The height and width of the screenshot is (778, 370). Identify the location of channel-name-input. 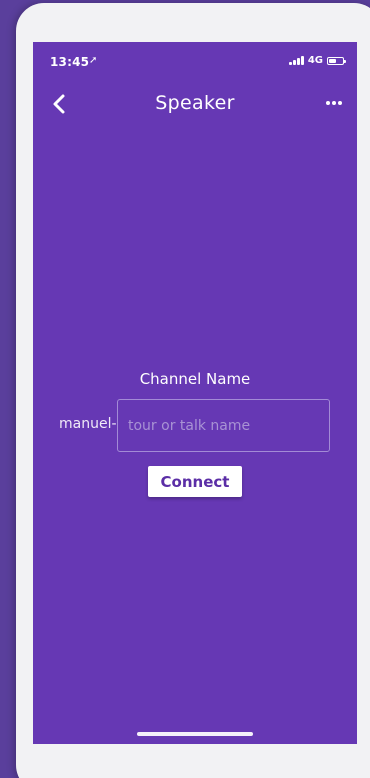
(223, 425).